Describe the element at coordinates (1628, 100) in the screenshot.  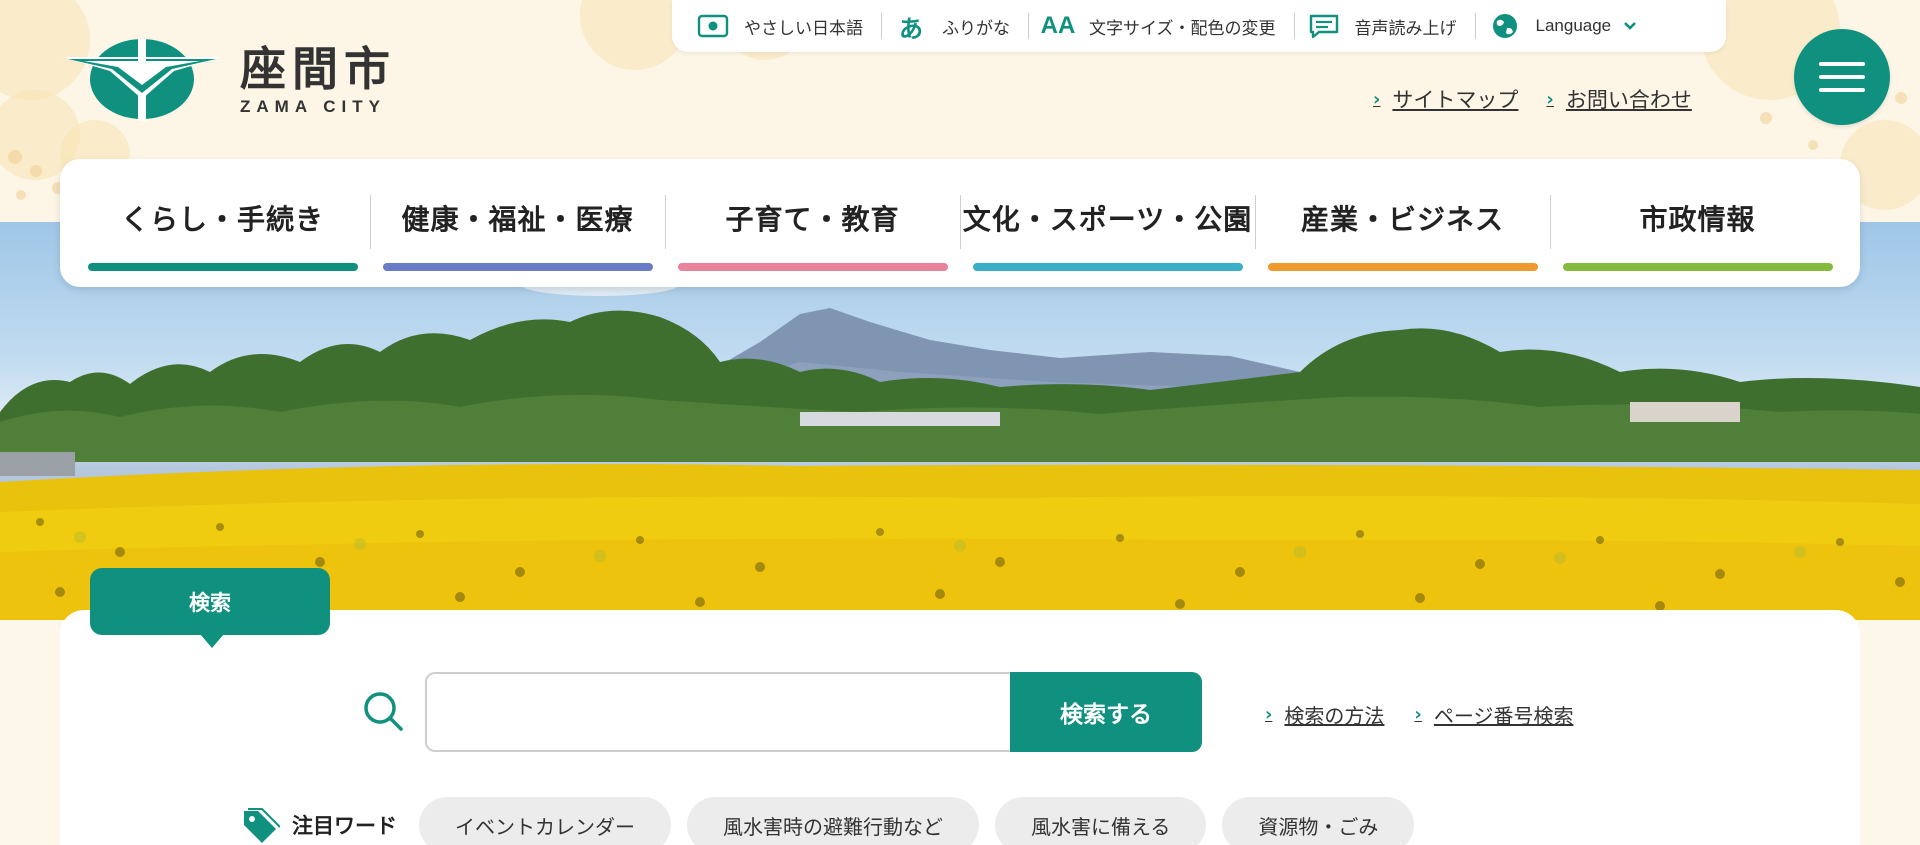
I see `contact-label: お問い合わせ` at that location.